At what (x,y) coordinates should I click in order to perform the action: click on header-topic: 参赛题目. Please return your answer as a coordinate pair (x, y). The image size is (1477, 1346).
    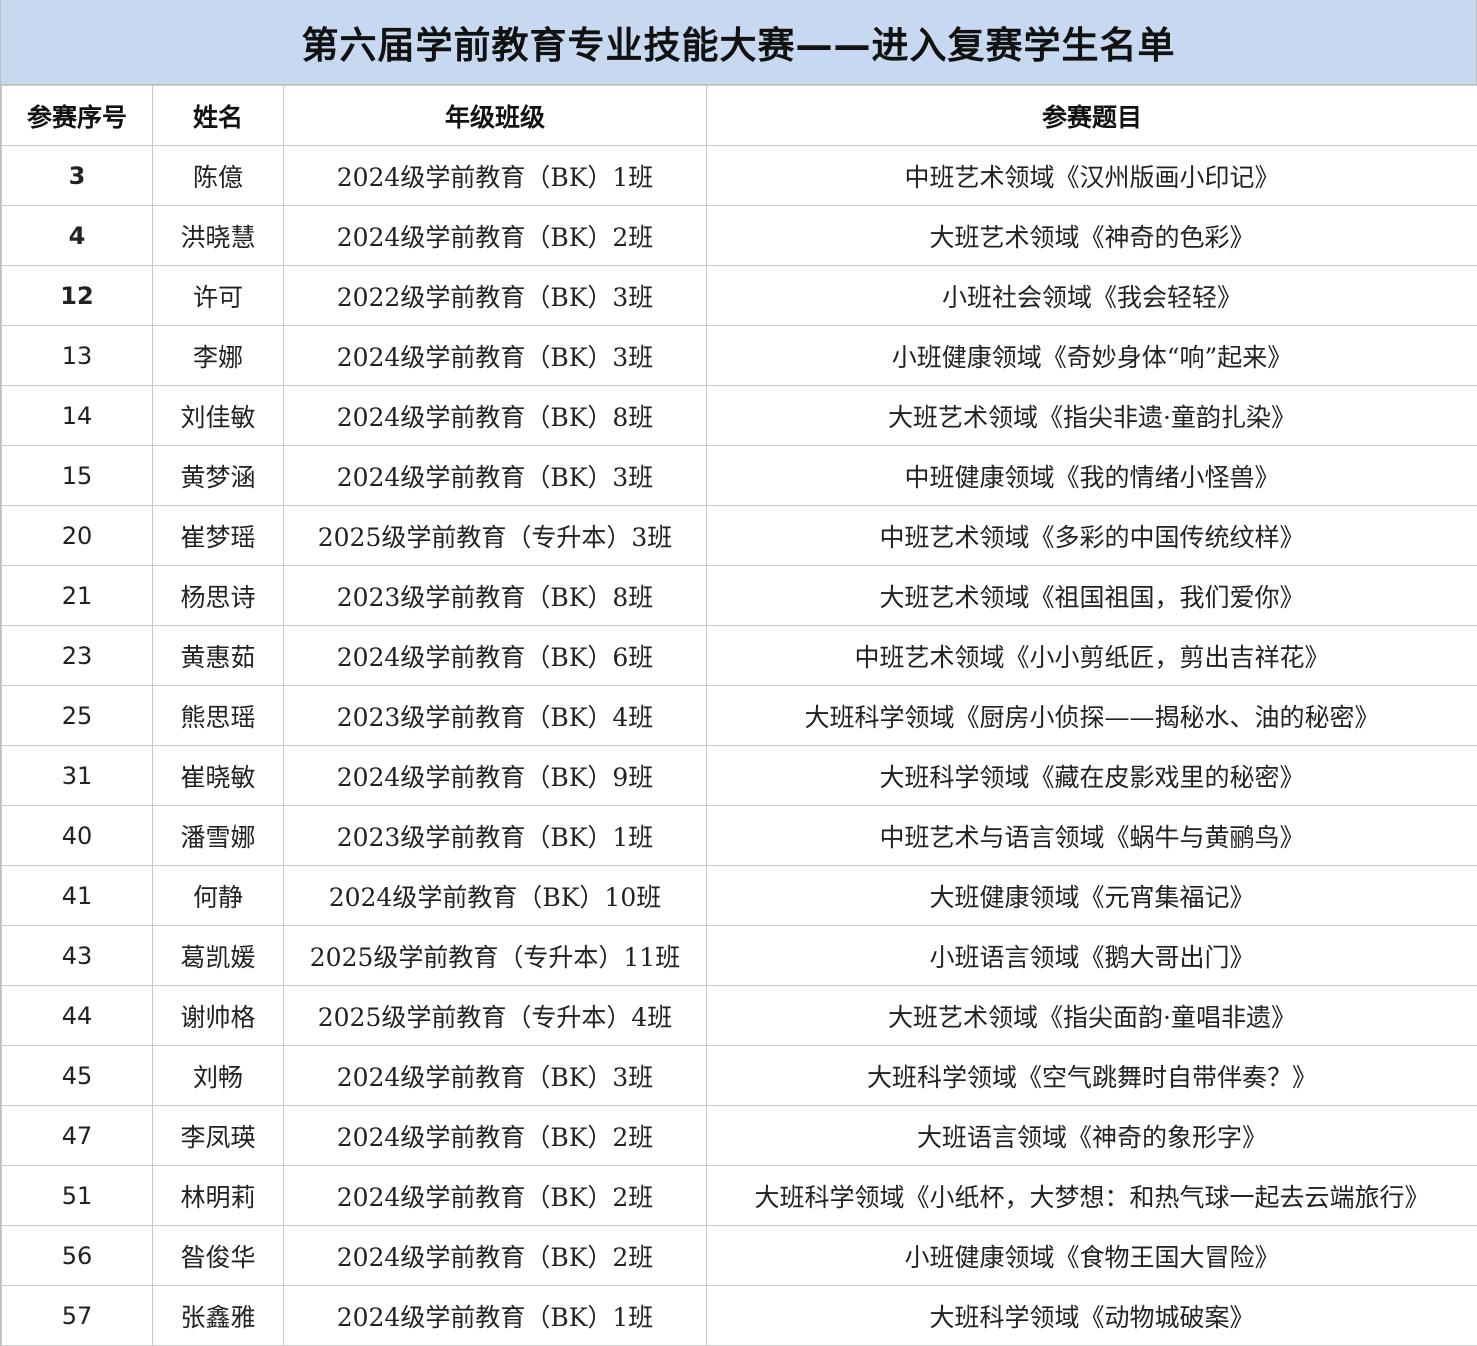
    Looking at the image, I should click on (1092, 116).